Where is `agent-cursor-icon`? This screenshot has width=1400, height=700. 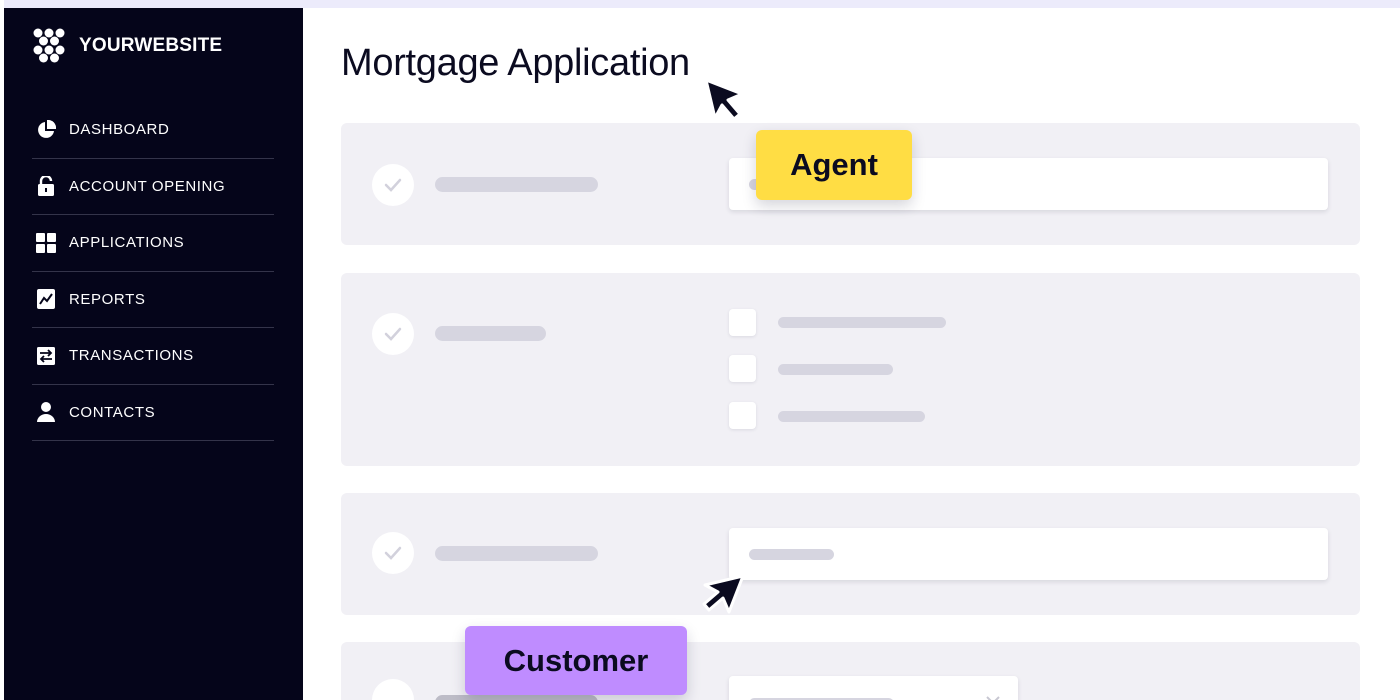 agent-cursor-icon is located at coordinates (724, 99).